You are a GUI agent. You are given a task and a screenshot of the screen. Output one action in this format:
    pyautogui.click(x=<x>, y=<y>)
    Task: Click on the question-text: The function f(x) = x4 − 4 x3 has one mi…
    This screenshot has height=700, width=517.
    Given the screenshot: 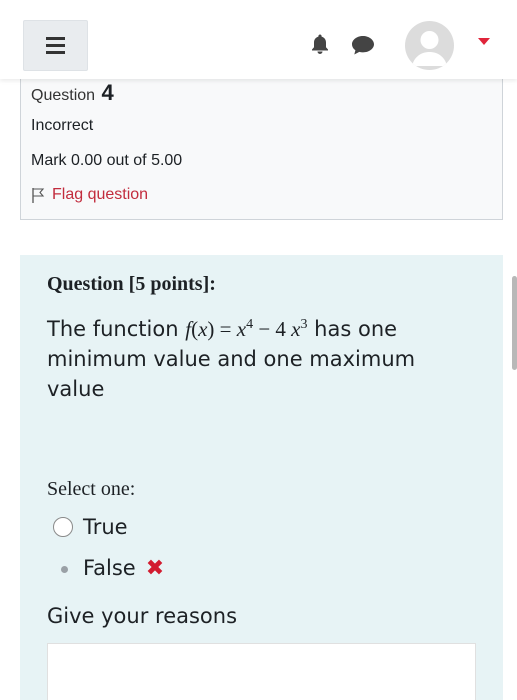 What is the action you would take?
    pyautogui.click(x=257, y=357)
    